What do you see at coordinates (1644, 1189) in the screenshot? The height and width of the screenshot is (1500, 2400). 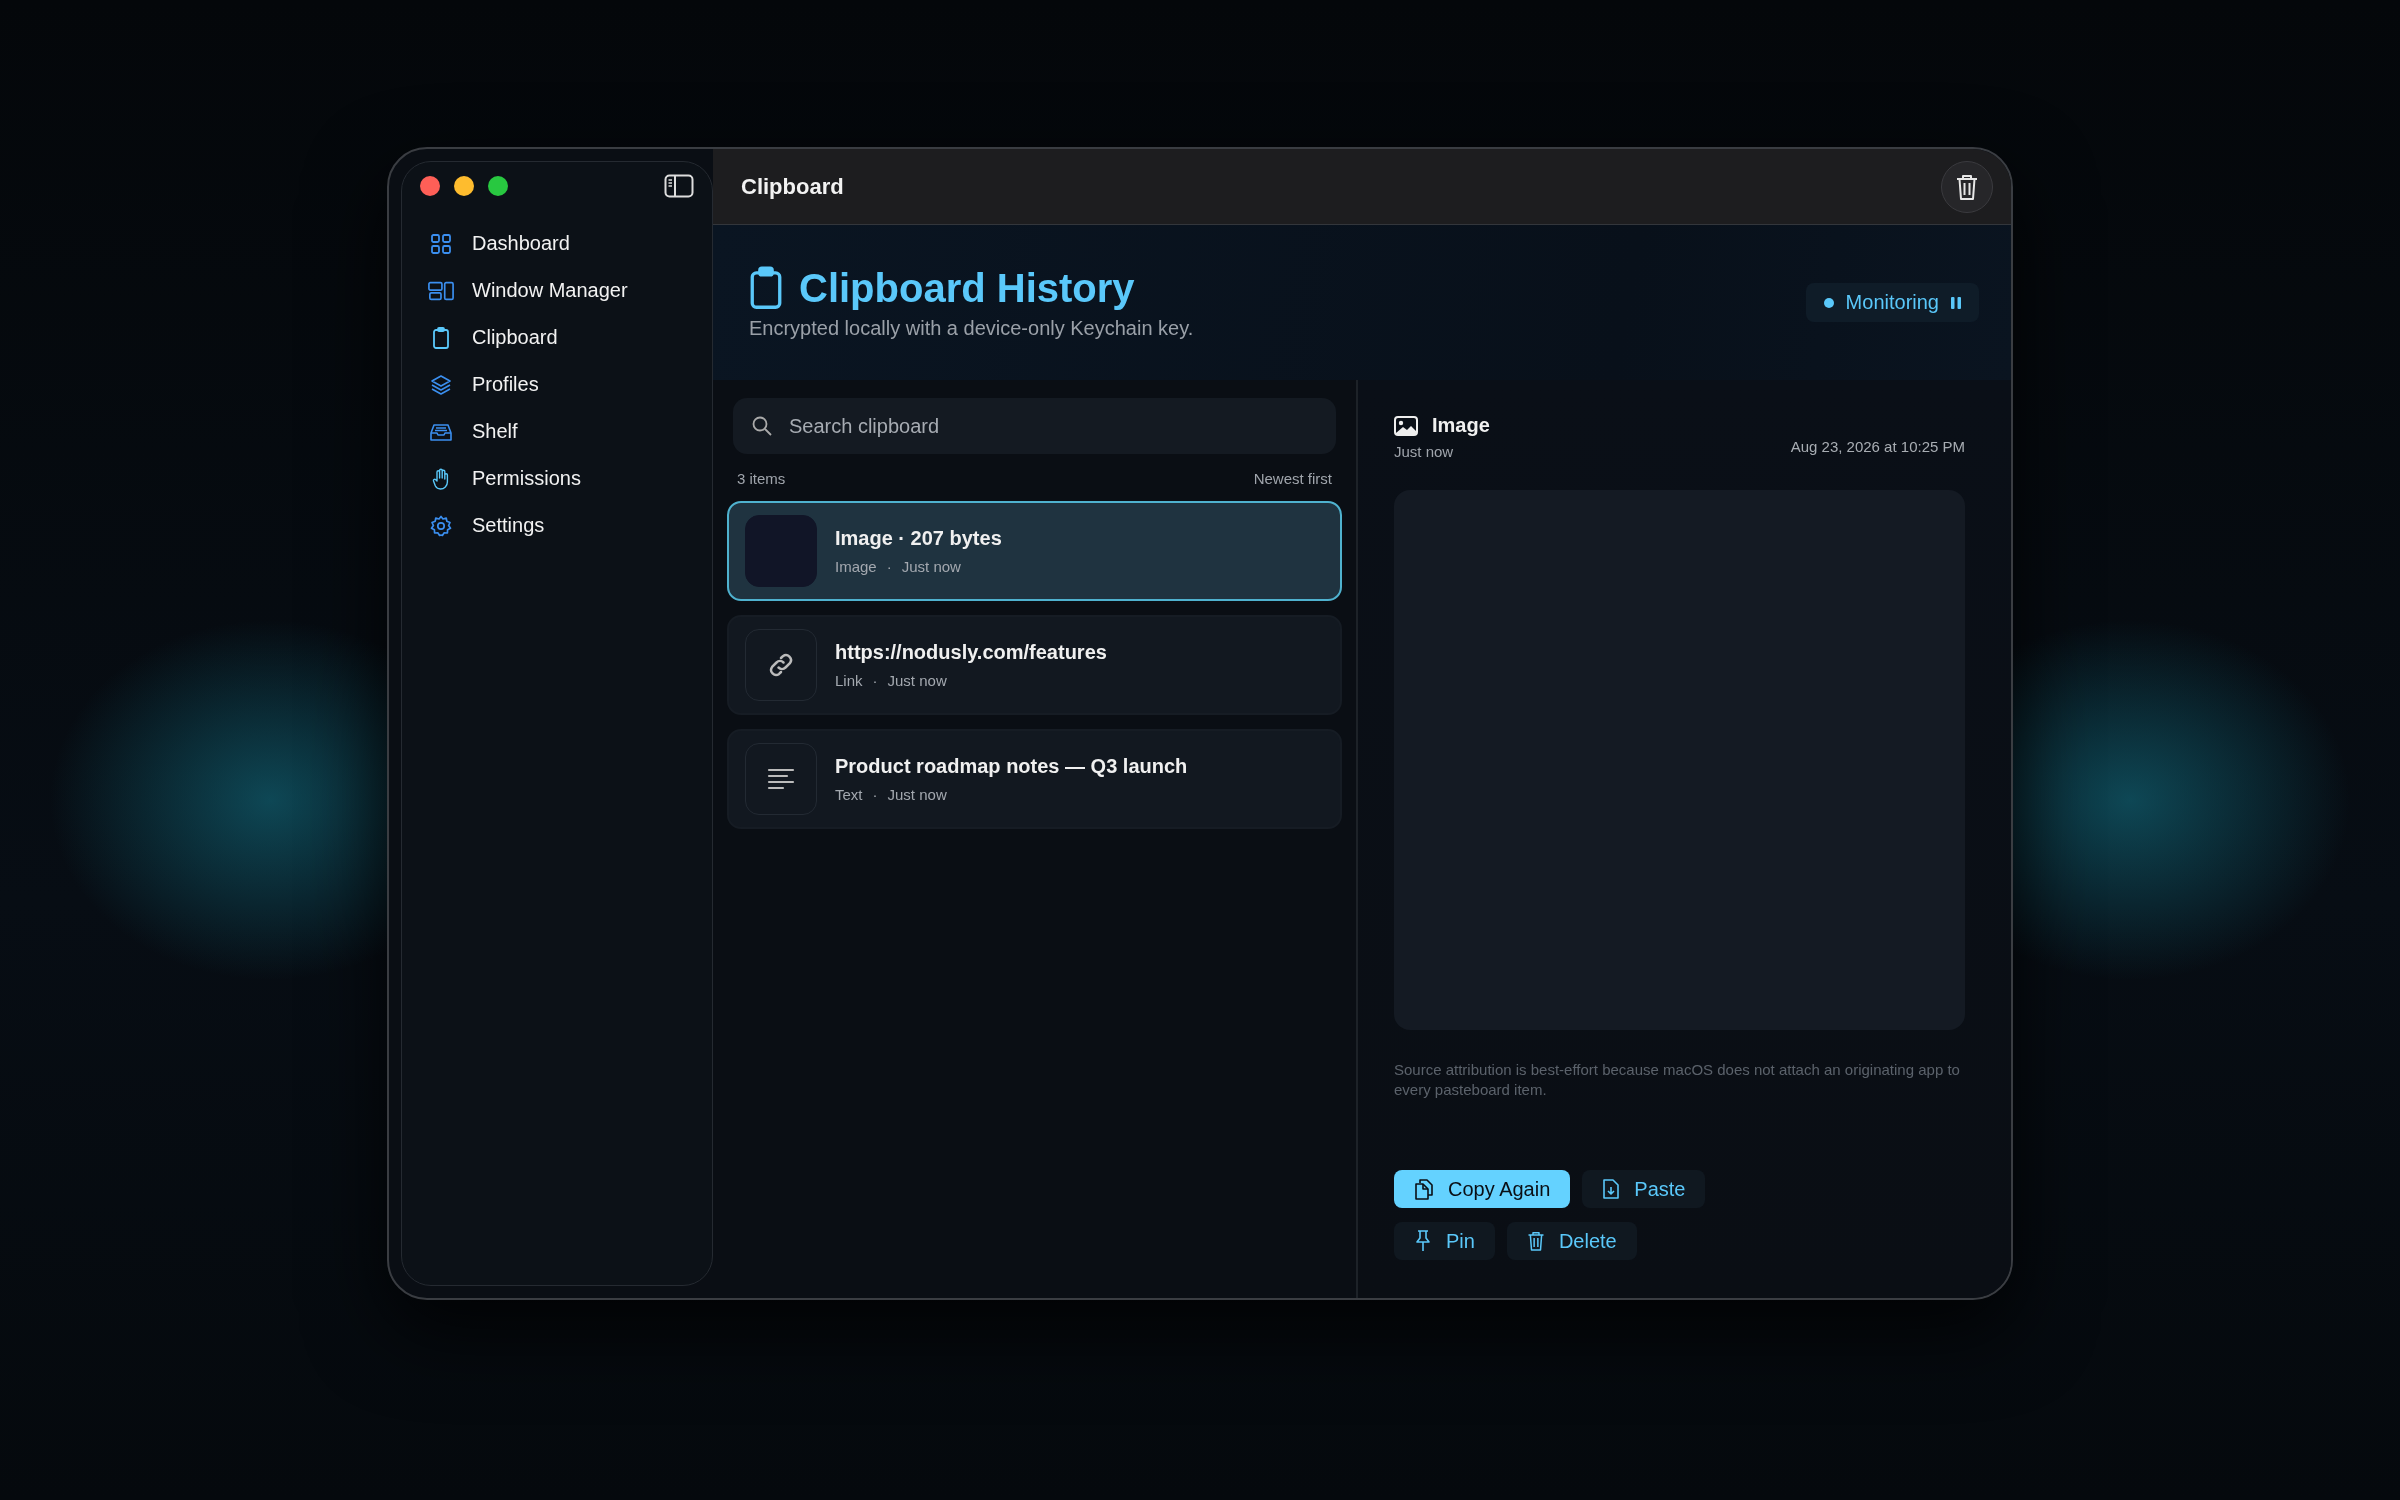 I see `paste-button: Paste` at bounding box center [1644, 1189].